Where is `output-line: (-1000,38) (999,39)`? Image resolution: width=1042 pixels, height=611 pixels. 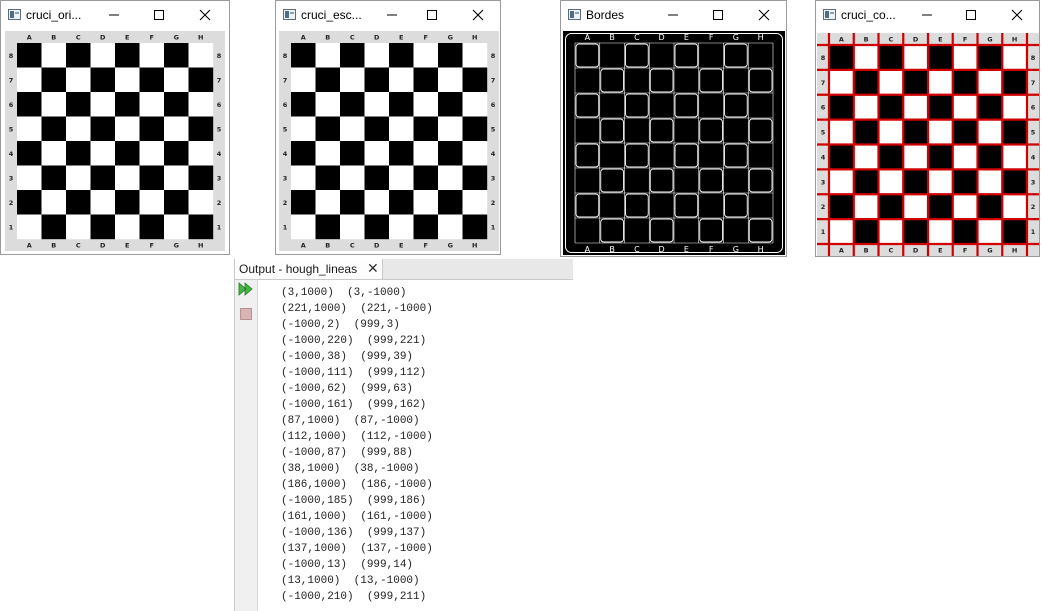 output-line: (-1000,38) (999,39) is located at coordinates (347, 357).